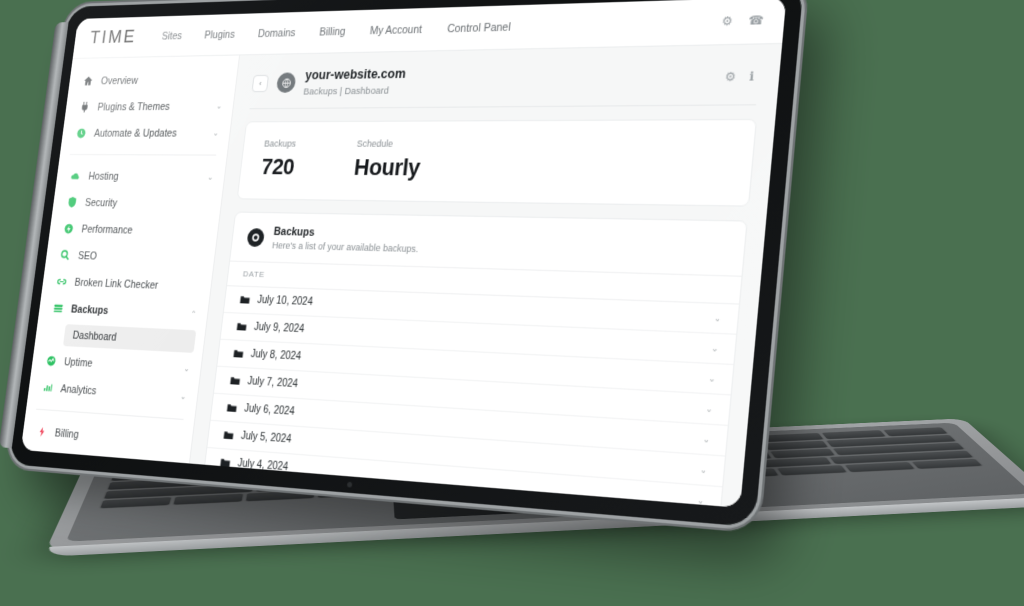 The height and width of the screenshot is (606, 1024). What do you see at coordinates (78, 362) in the screenshot?
I see `sidebar-item-label: Uptime` at bounding box center [78, 362].